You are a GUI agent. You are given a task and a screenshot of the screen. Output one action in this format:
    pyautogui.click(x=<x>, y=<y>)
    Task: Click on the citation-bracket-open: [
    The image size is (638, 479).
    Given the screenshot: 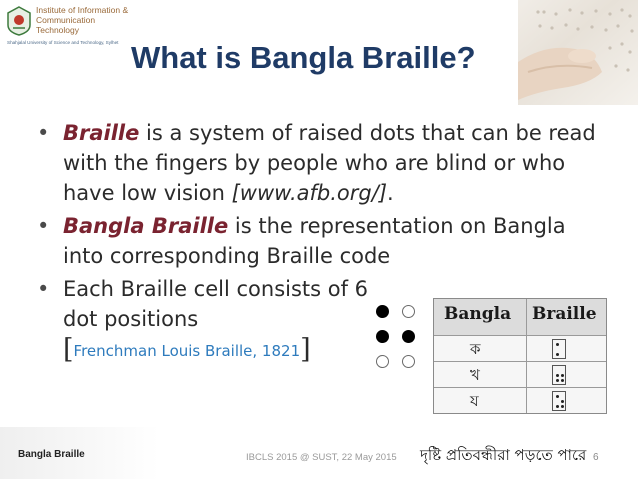 What is the action you would take?
    pyautogui.click(x=68, y=349)
    